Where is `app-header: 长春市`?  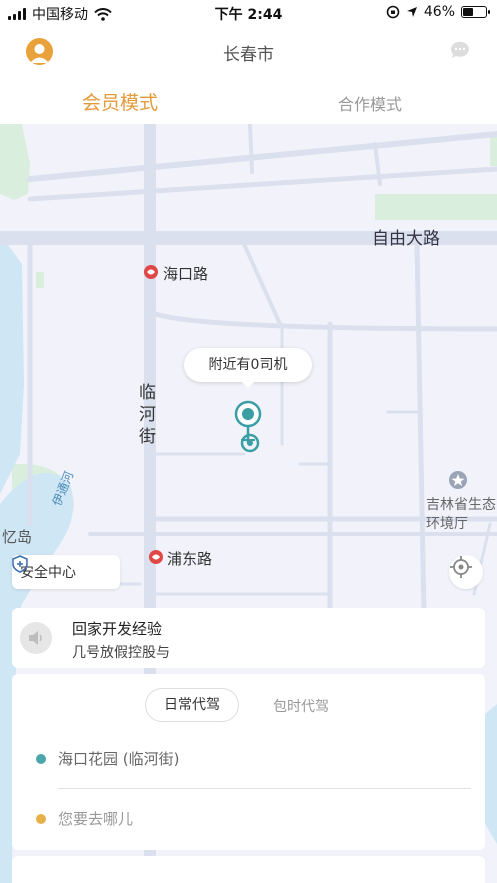
app-header: 长春市 is located at coordinates (248, 51).